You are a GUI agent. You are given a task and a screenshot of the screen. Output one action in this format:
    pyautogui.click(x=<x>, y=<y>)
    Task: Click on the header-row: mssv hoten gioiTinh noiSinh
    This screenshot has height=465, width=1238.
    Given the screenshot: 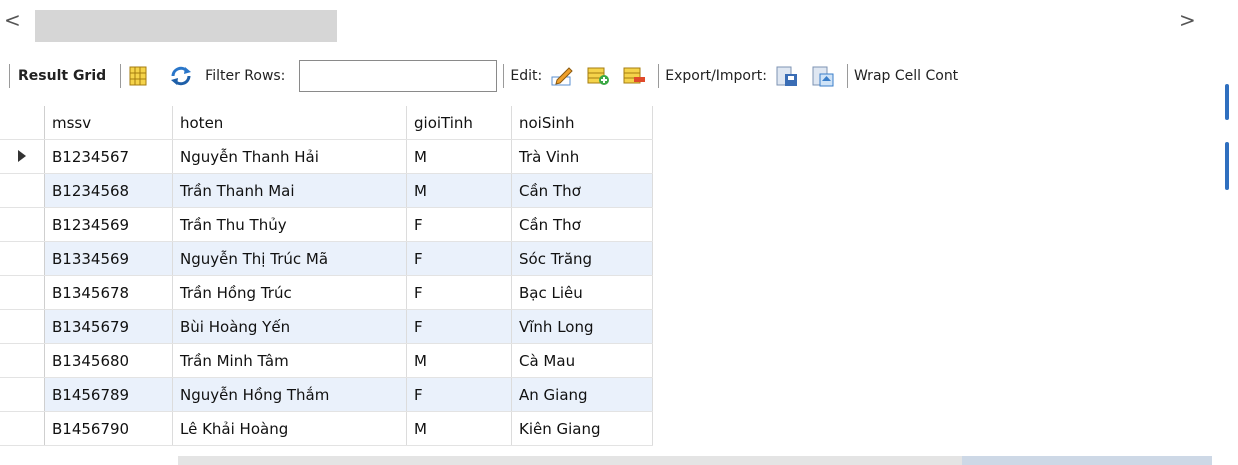 What is the action you would take?
    pyautogui.click(x=326, y=123)
    